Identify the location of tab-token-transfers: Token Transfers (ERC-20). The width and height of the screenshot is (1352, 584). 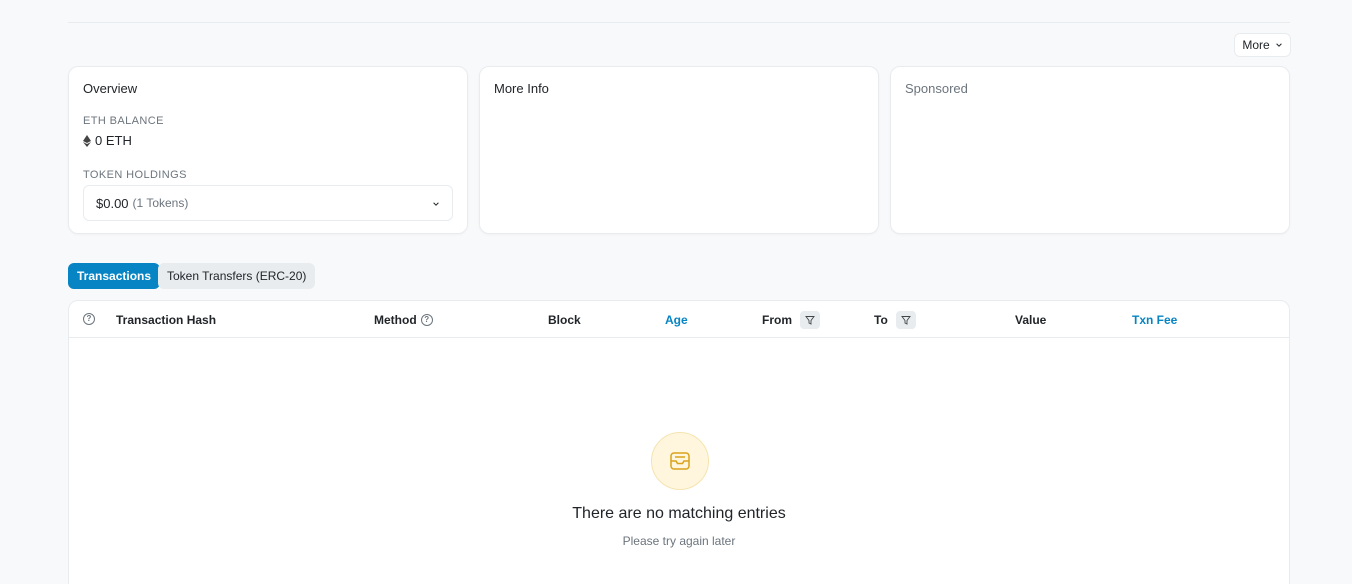
(237, 276).